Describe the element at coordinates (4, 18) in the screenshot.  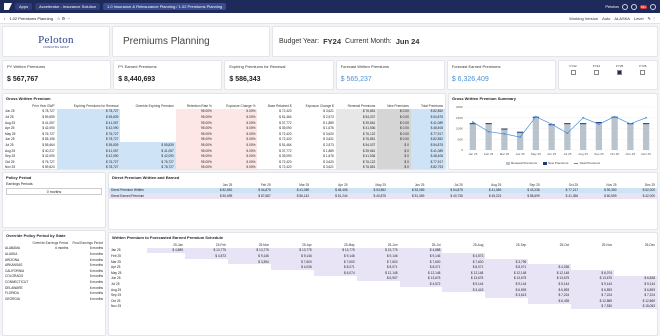
I see `chevron-left-icon: ‹` at that location.